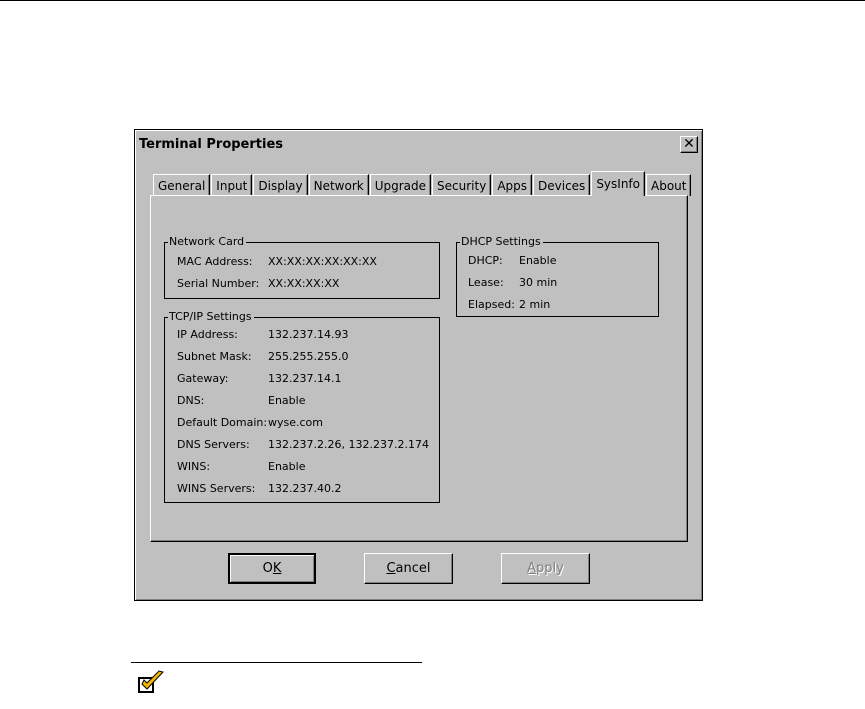  What do you see at coordinates (216, 488) in the screenshot?
I see `wins-servers-label: WINS Servers:` at bounding box center [216, 488].